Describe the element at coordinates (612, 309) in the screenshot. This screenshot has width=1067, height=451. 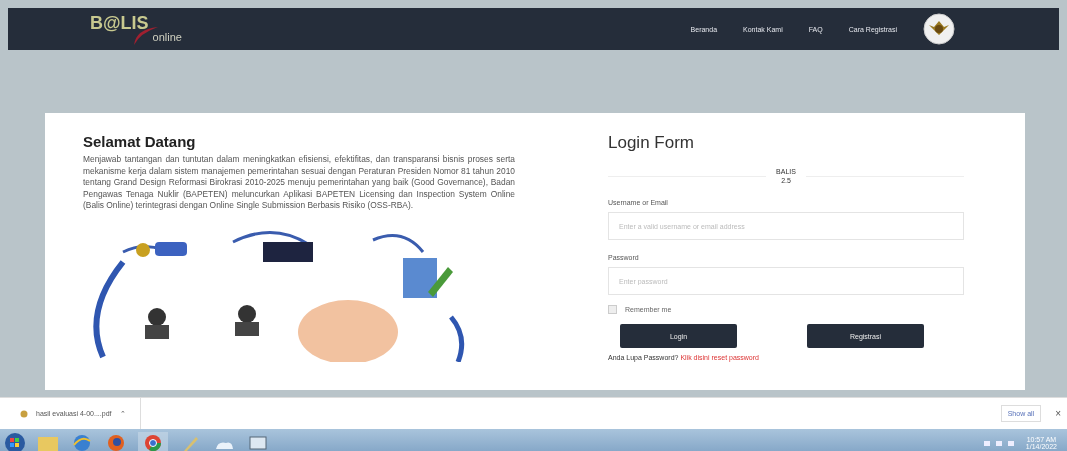
I see `checkbox` at that location.